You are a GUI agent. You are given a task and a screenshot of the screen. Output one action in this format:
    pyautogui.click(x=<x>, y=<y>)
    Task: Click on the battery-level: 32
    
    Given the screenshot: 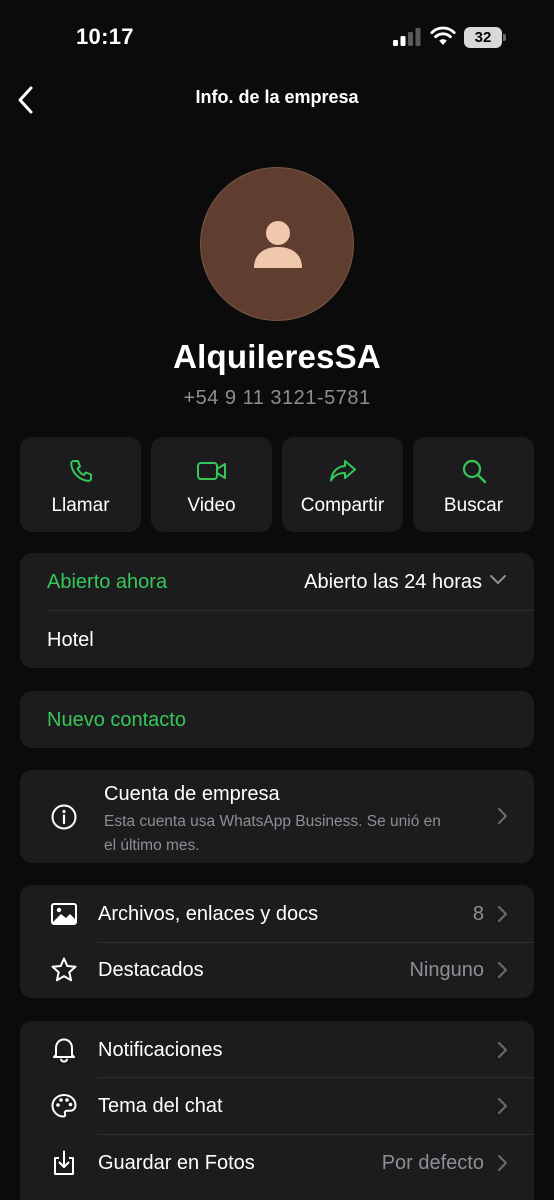 What is the action you would take?
    pyautogui.click(x=483, y=37)
    